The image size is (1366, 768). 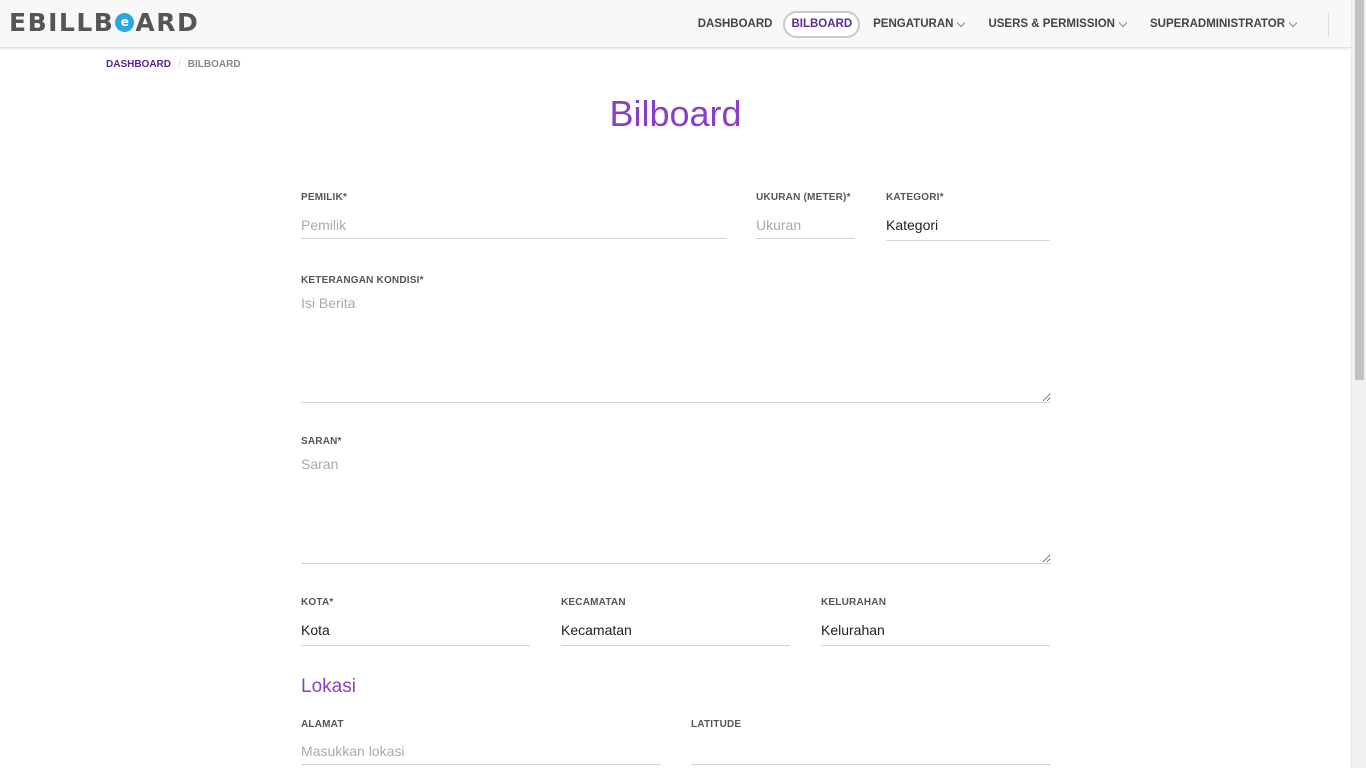 I want to click on latitude-label: LATITUDE, so click(x=716, y=724).